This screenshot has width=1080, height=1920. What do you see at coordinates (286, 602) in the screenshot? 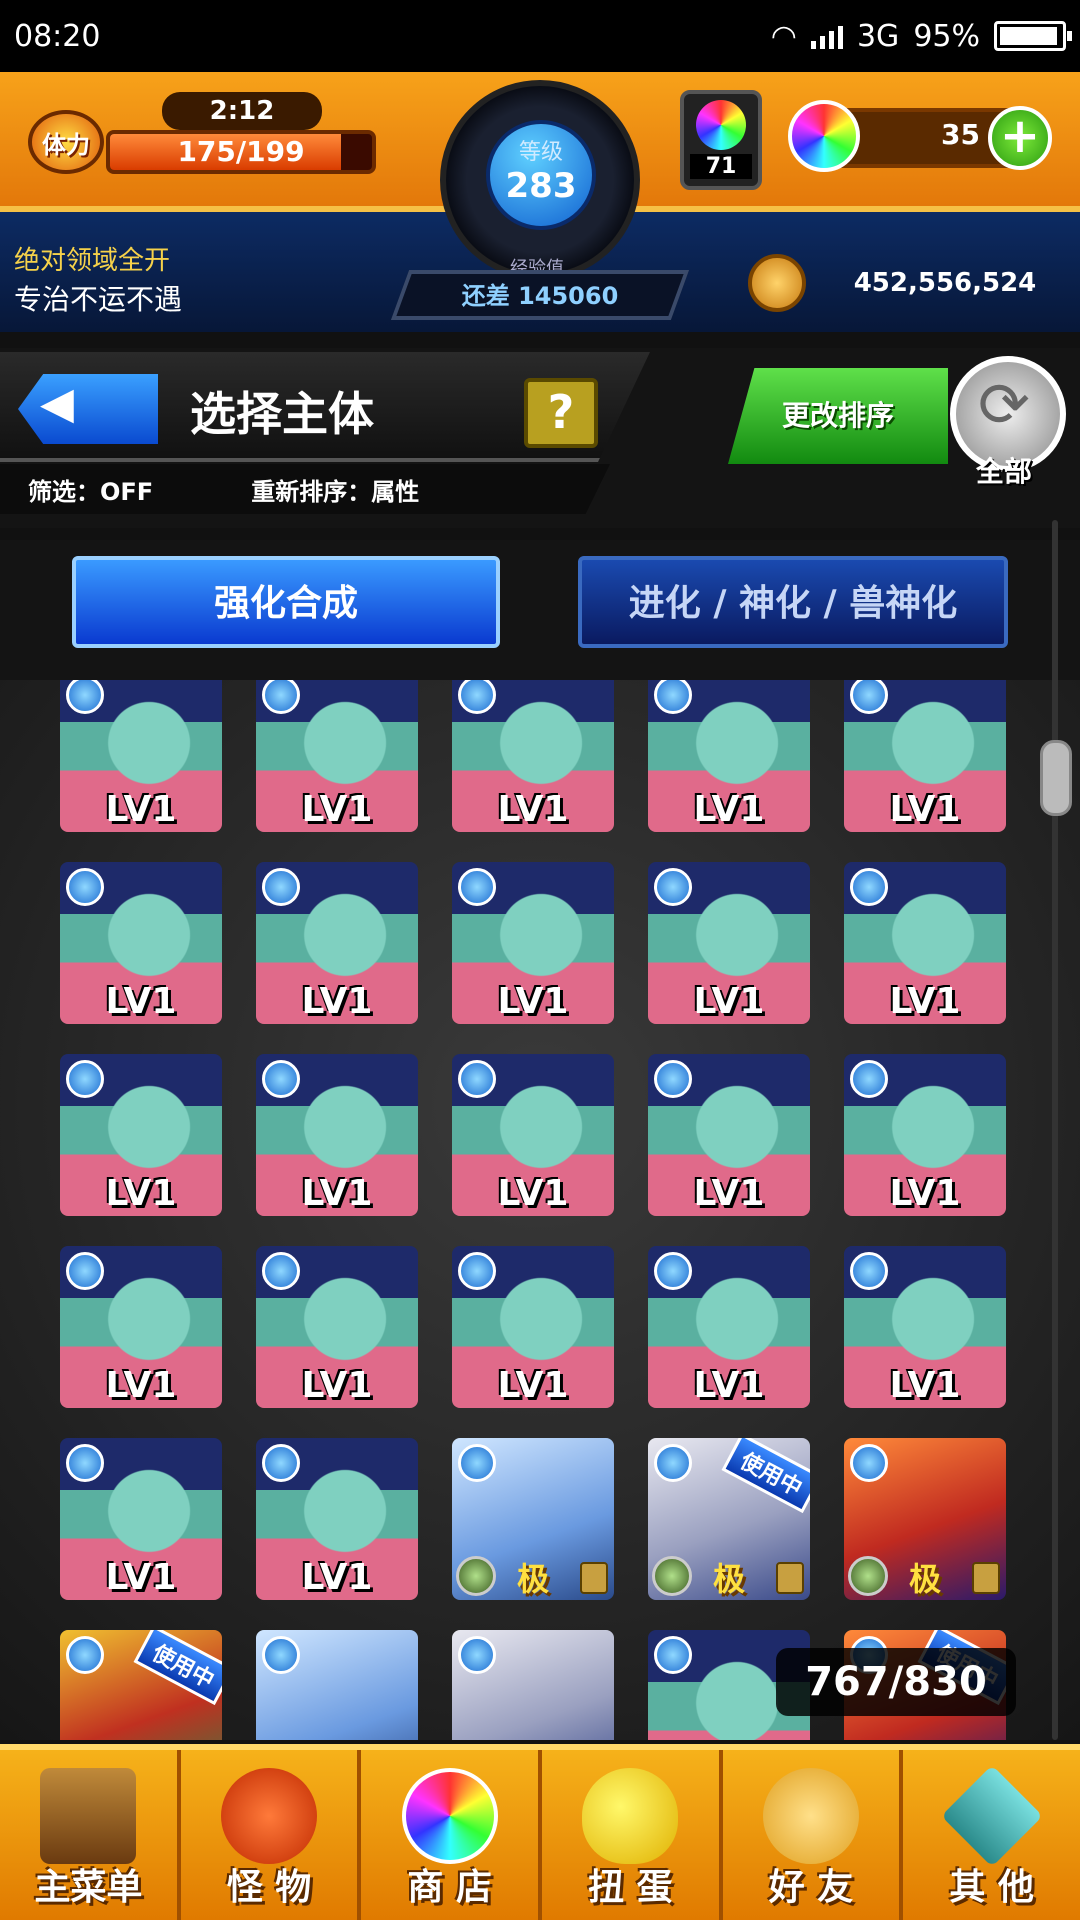
I see `tab-power-up: 强化合成` at bounding box center [286, 602].